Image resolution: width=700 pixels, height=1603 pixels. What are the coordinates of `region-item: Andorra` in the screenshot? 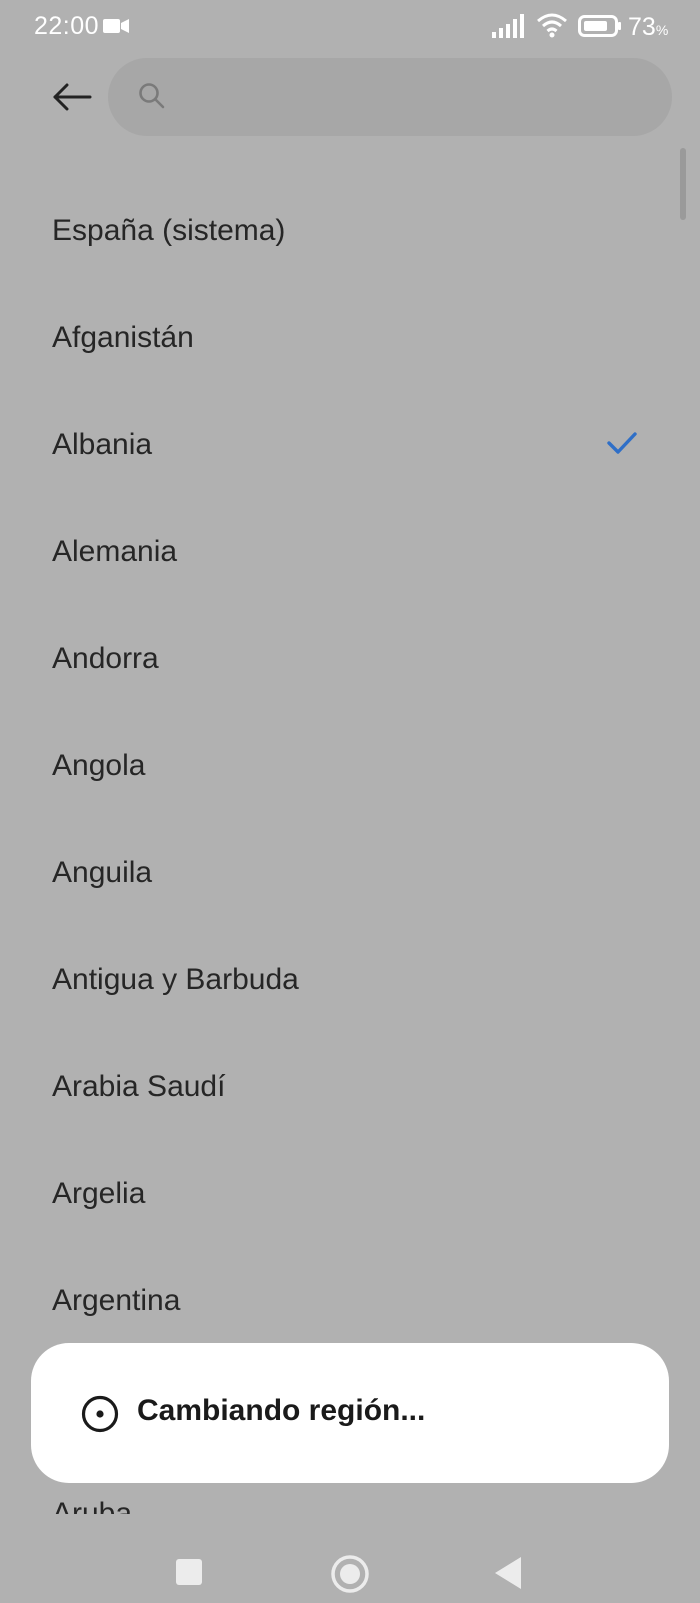 It's located at (350, 661).